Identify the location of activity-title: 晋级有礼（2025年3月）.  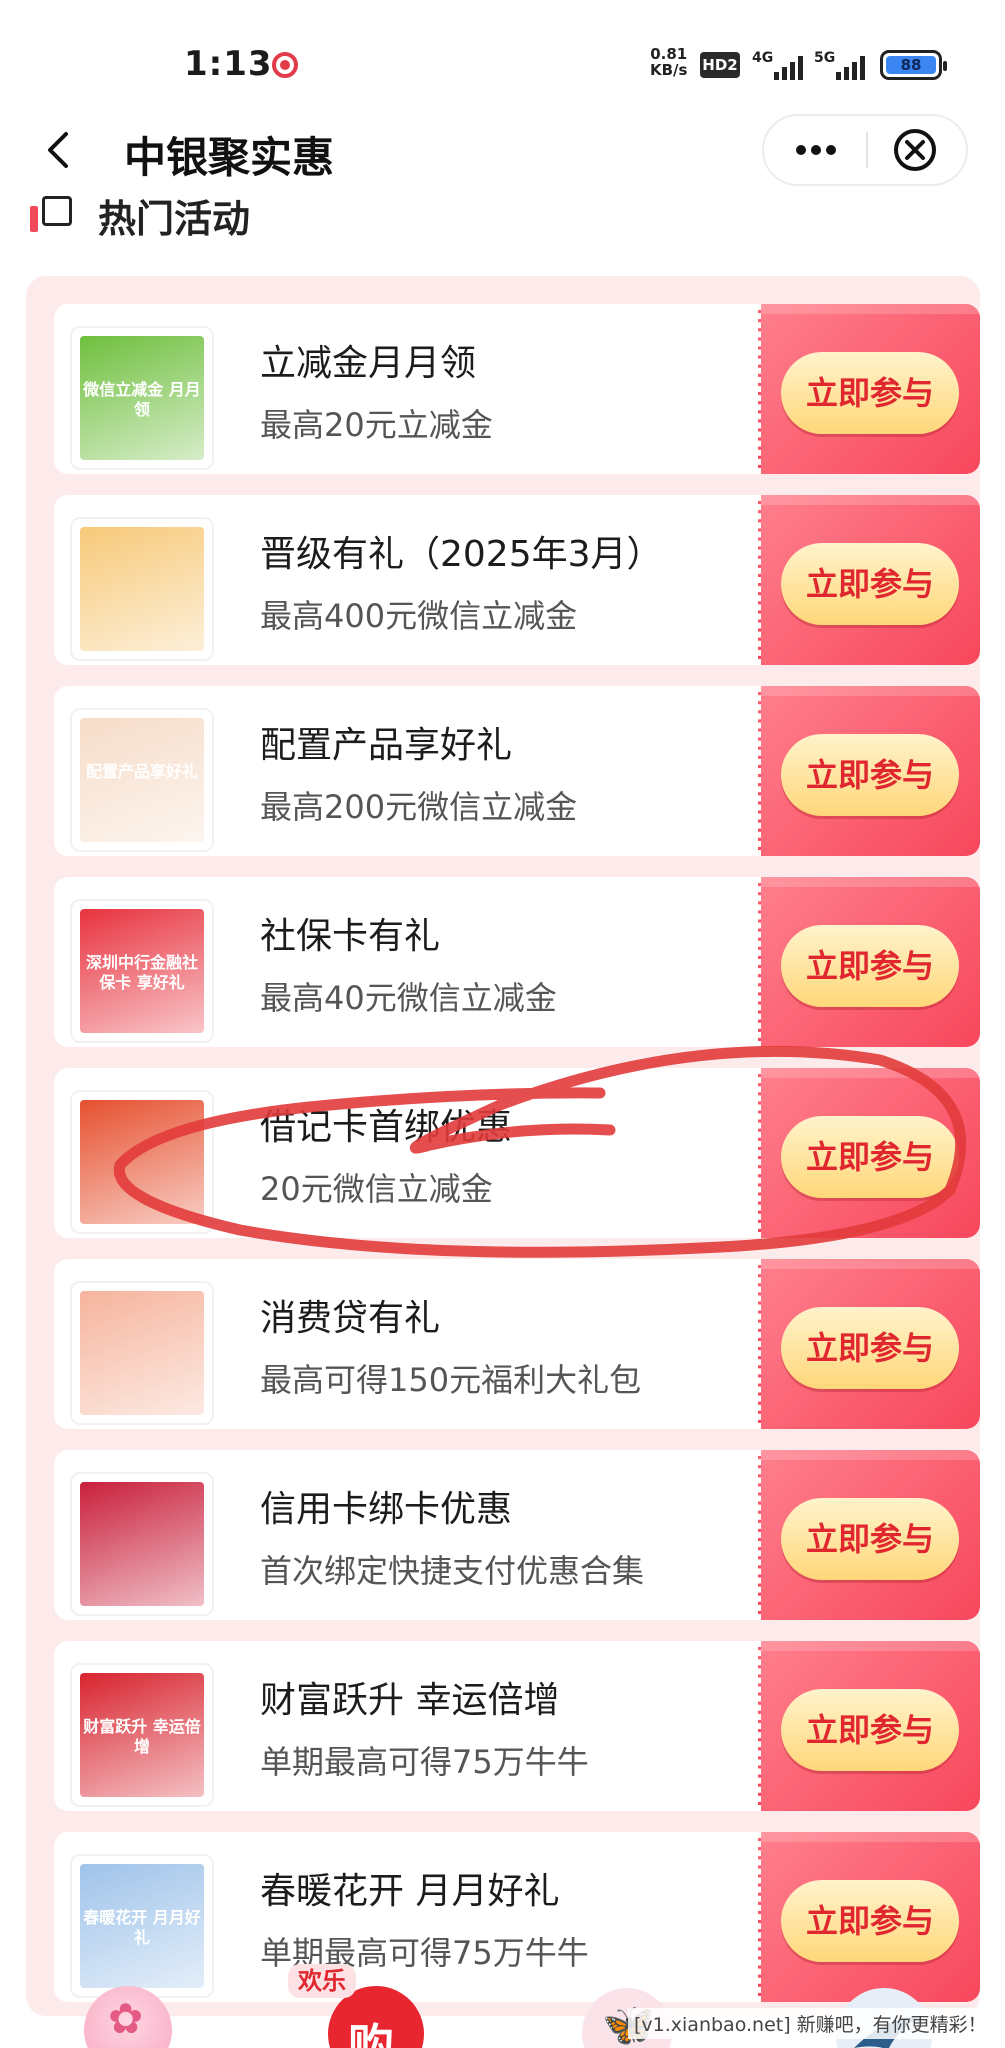
(461, 554).